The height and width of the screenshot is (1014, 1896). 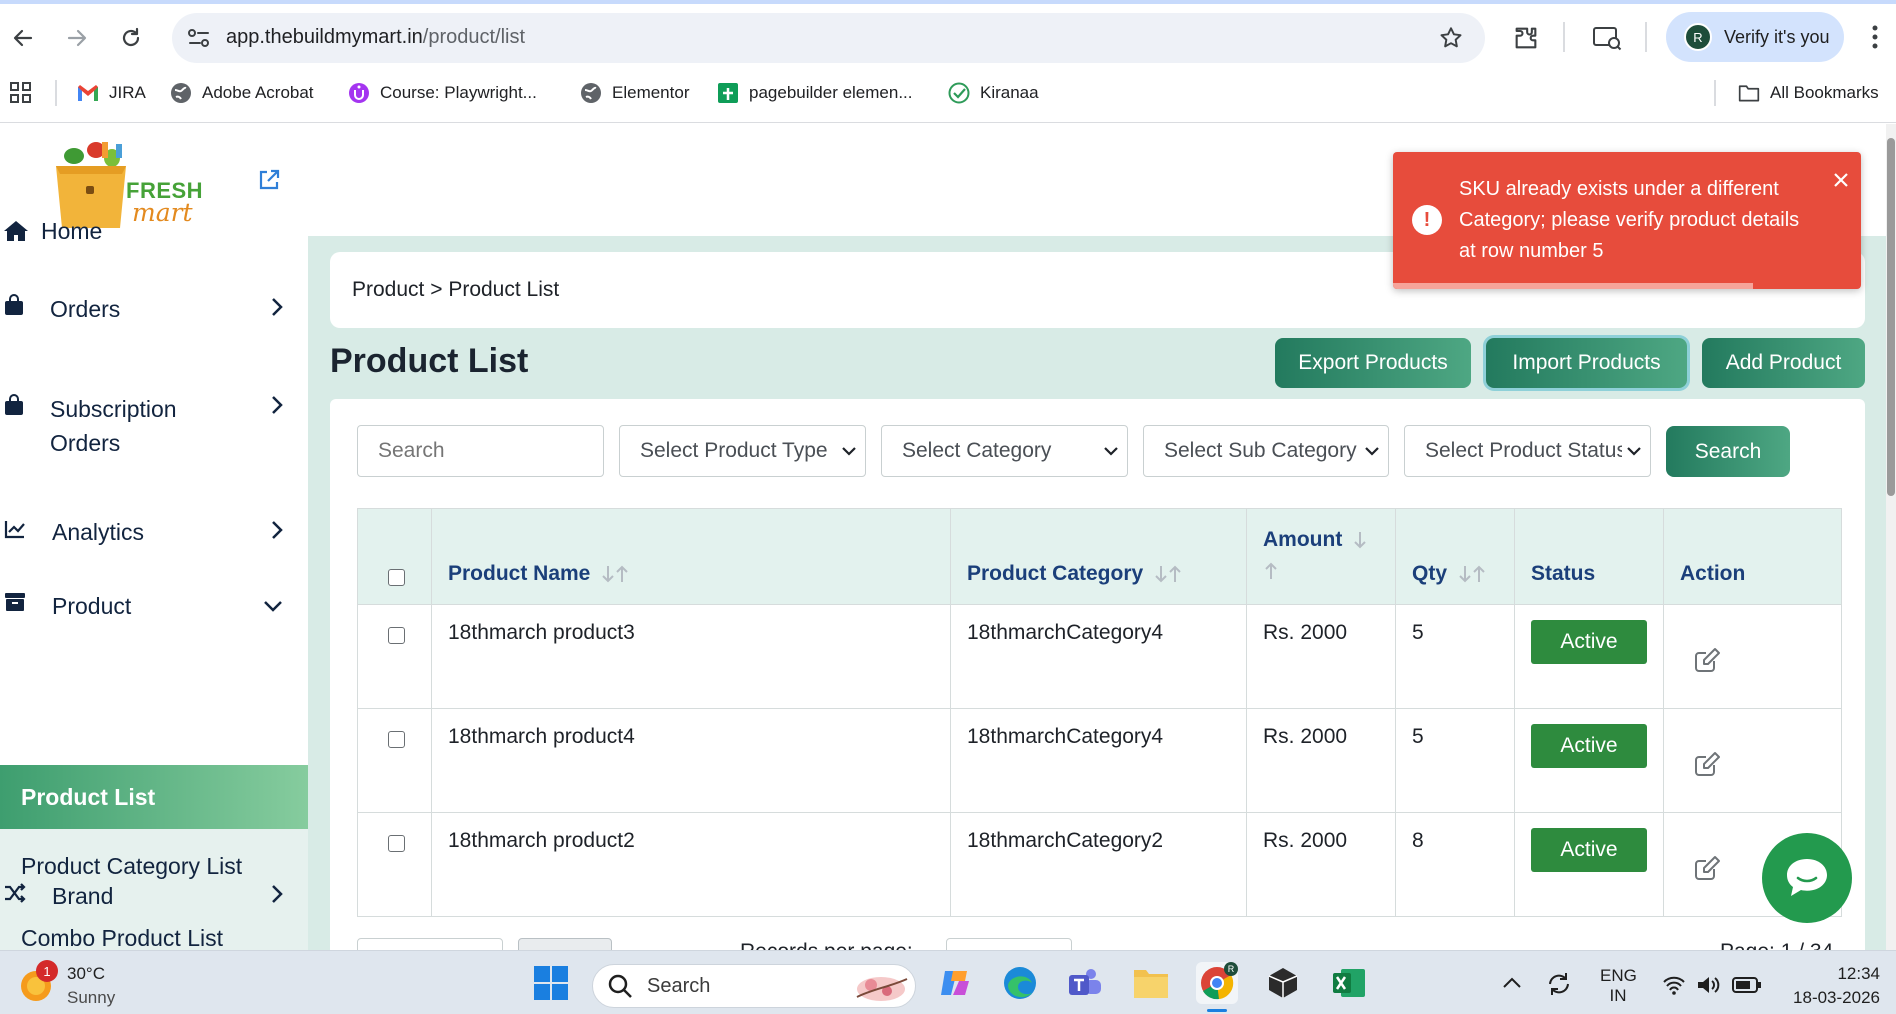 I want to click on search-input, so click(x=480, y=451).